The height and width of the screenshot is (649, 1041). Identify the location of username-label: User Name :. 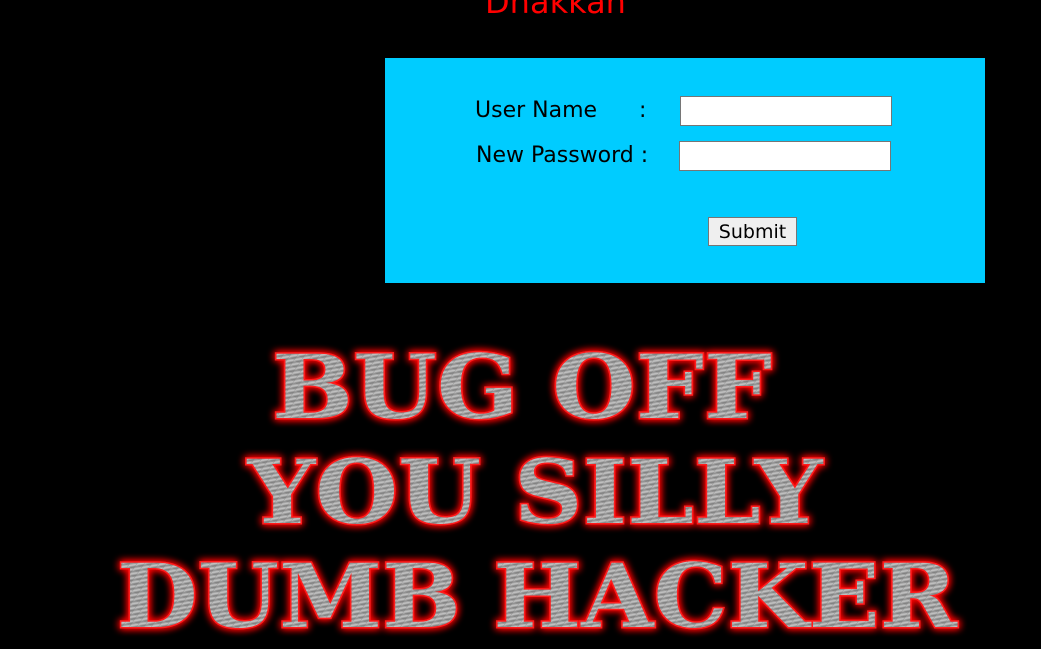
(561, 110).